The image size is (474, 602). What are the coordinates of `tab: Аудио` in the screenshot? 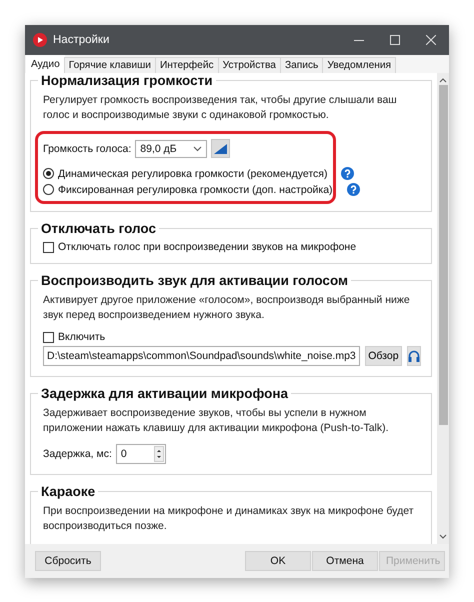 It's located at (45, 64).